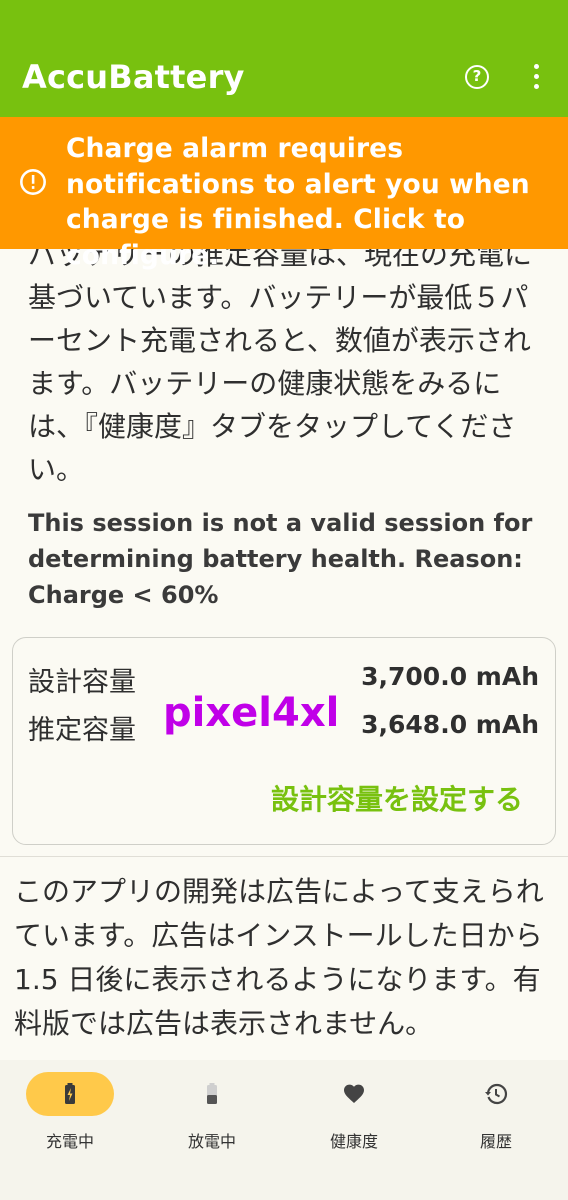 The width and height of the screenshot is (568, 1200). What do you see at coordinates (69, 1141) in the screenshot?
I see `tab-label: 充電中` at bounding box center [69, 1141].